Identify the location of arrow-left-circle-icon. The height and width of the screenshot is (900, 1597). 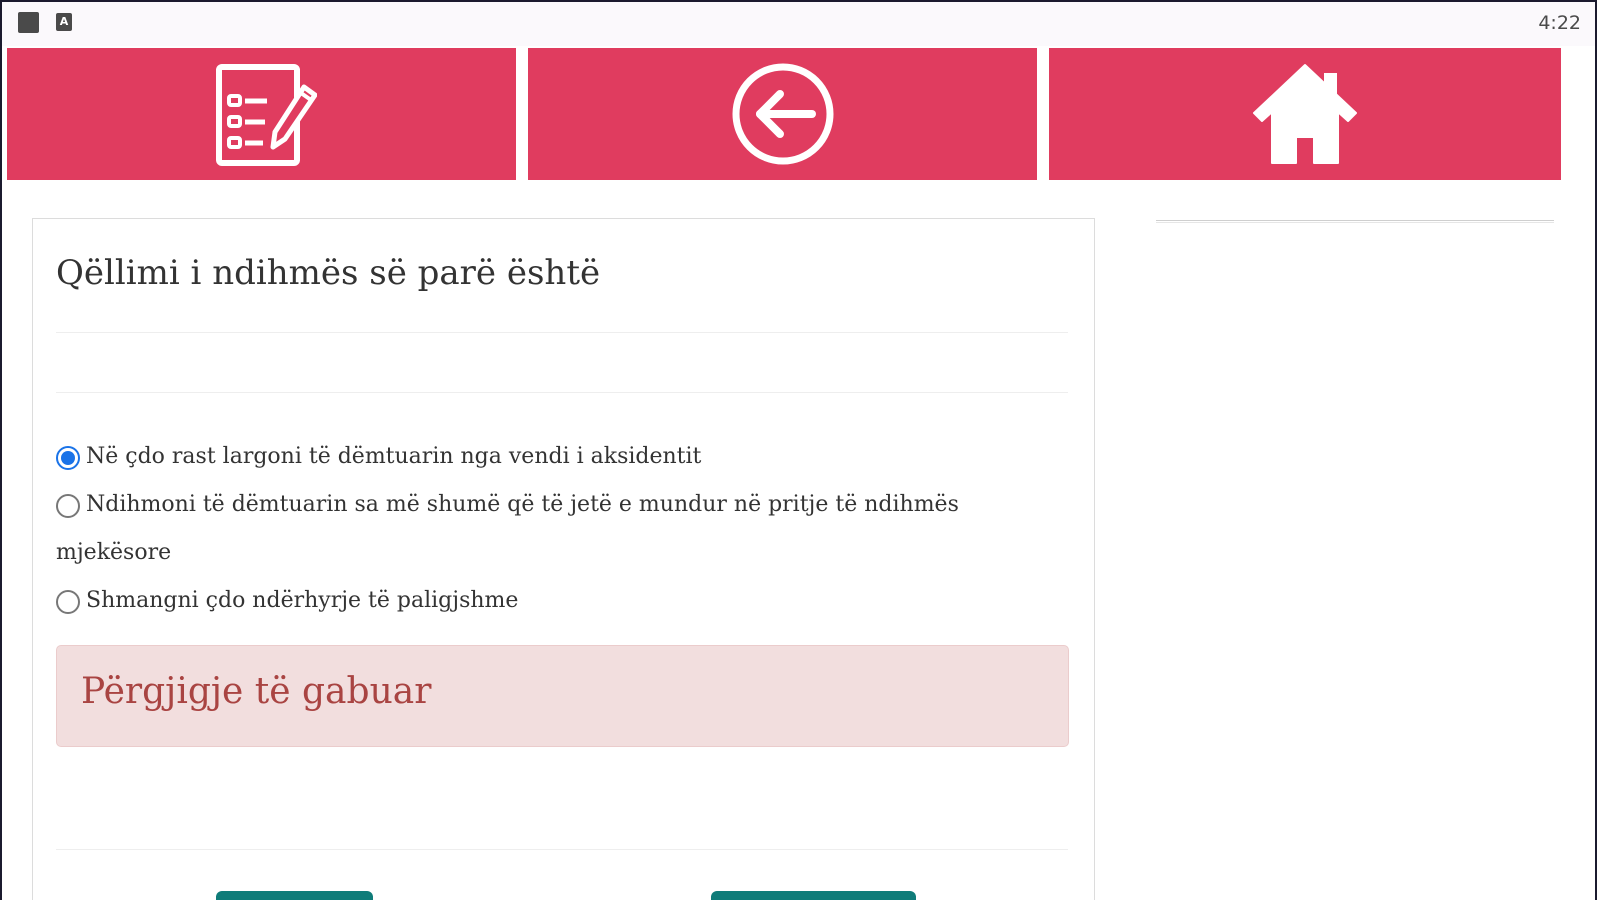
(782, 114).